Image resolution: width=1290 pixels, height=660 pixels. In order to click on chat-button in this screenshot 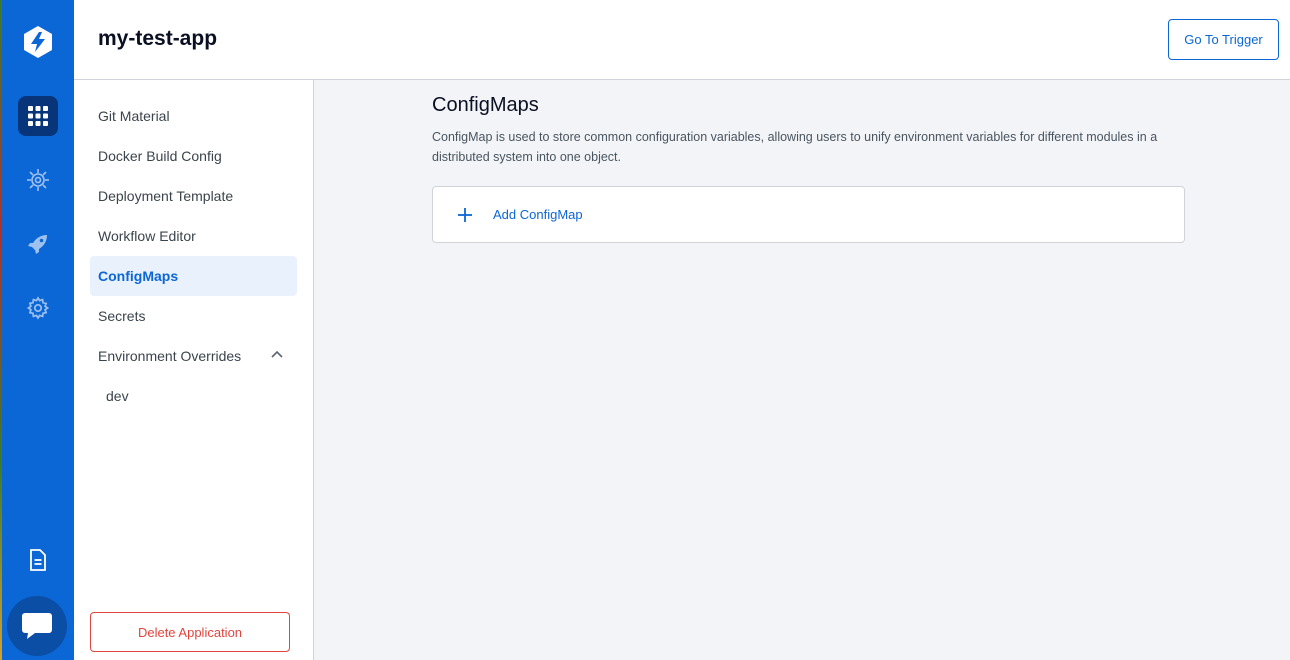, I will do `click(37, 626)`.